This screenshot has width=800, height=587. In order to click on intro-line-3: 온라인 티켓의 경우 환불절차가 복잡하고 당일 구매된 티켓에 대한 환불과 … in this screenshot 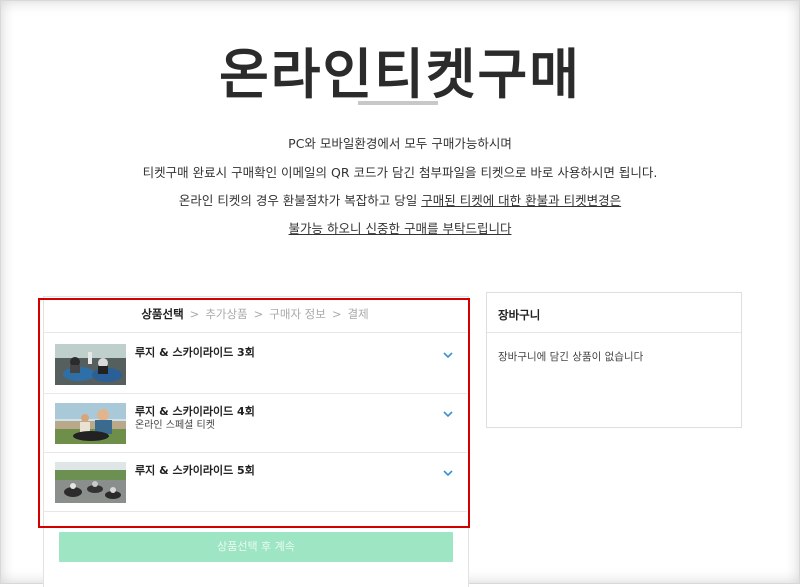, I will do `click(400, 199)`.